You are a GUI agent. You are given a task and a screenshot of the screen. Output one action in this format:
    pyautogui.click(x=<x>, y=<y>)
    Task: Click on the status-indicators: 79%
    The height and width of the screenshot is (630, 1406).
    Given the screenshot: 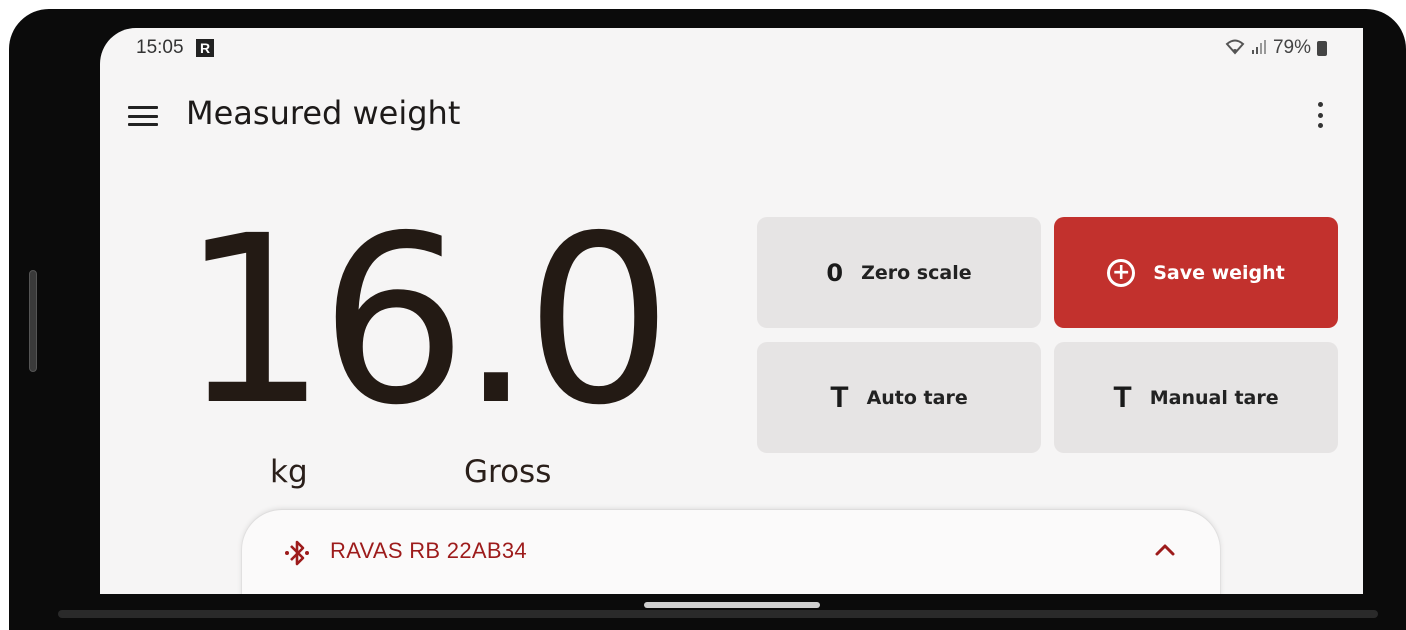 What is the action you would take?
    pyautogui.click(x=1276, y=48)
    